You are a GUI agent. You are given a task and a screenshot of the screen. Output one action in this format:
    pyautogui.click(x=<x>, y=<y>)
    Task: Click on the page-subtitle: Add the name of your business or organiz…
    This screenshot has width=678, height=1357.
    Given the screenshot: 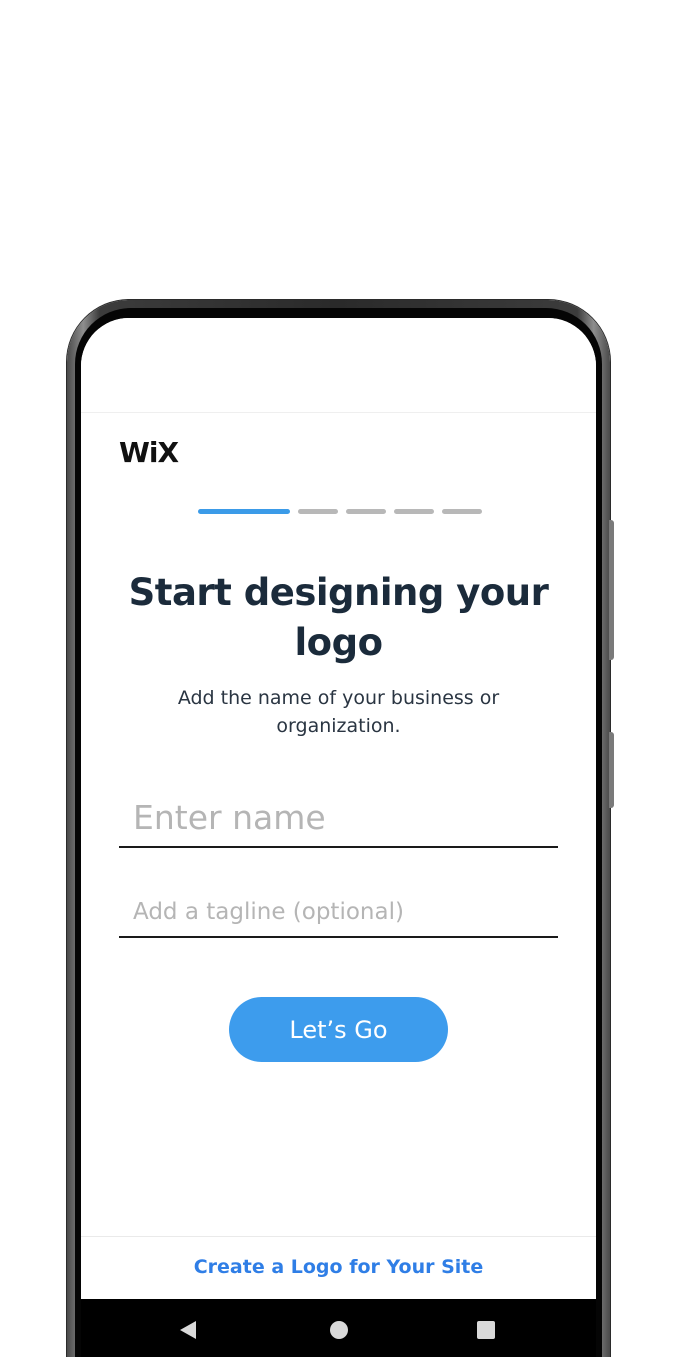 What is the action you would take?
    pyautogui.click(x=338, y=712)
    